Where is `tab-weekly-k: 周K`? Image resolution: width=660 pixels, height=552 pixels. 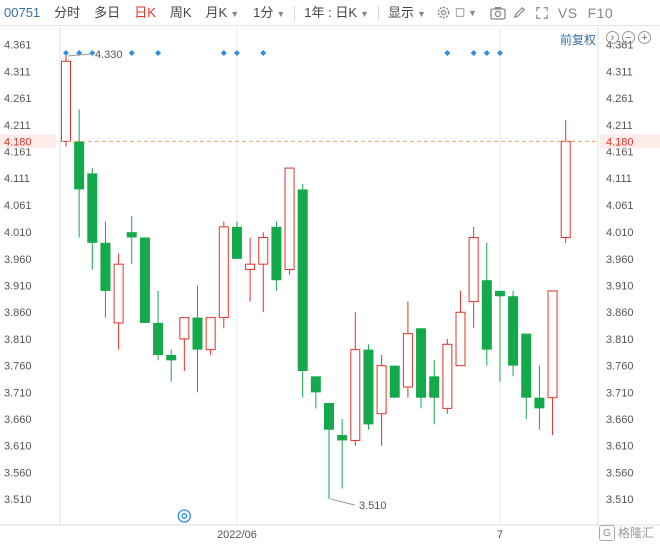 tab-weekly-k: 周K is located at coordinates (181, 13).